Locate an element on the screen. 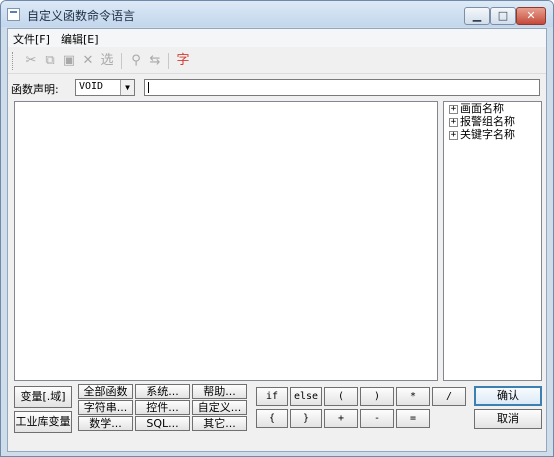 The width and height of the screenshot is (554, 457). tree-node-label: 关键字名称 is located at coordinates (487, 134).